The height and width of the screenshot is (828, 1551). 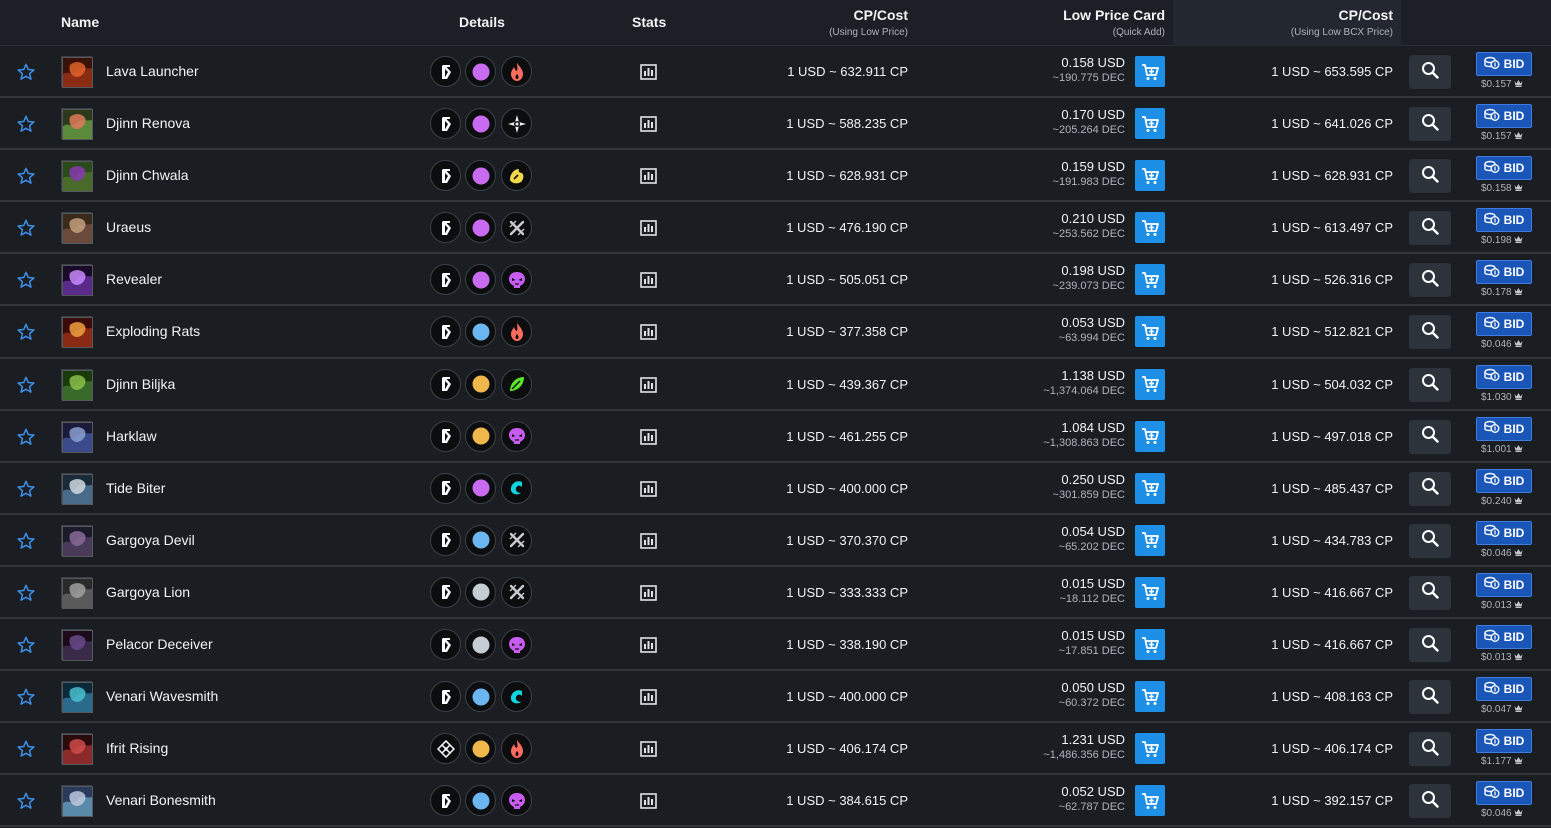 I want to click on card-name: Pelacor Deceiver, so click(x=159, y=644).